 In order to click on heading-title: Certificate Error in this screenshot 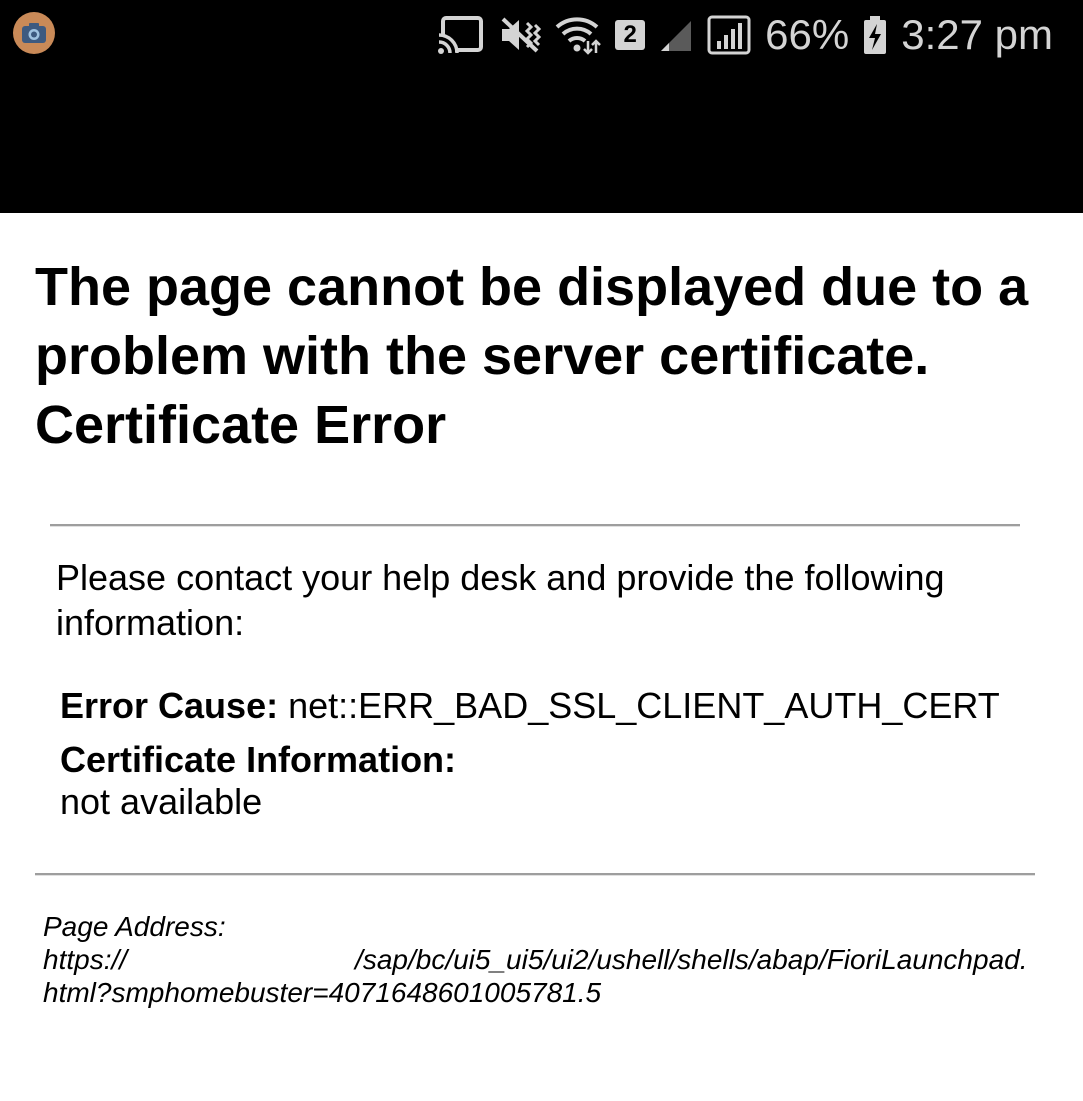, I will do `click(241, 425)`.